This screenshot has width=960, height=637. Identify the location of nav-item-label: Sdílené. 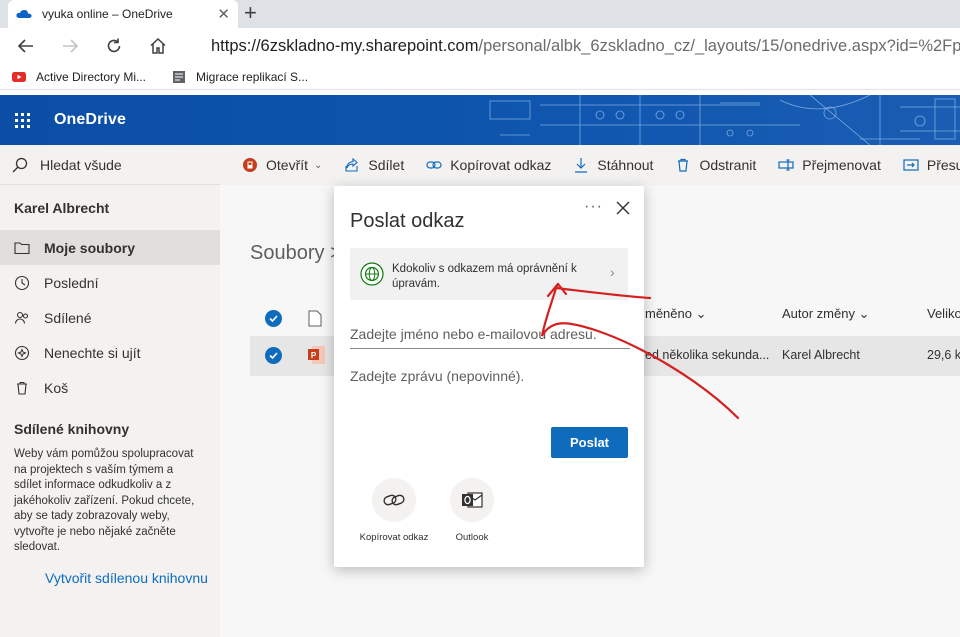
(68, 317).